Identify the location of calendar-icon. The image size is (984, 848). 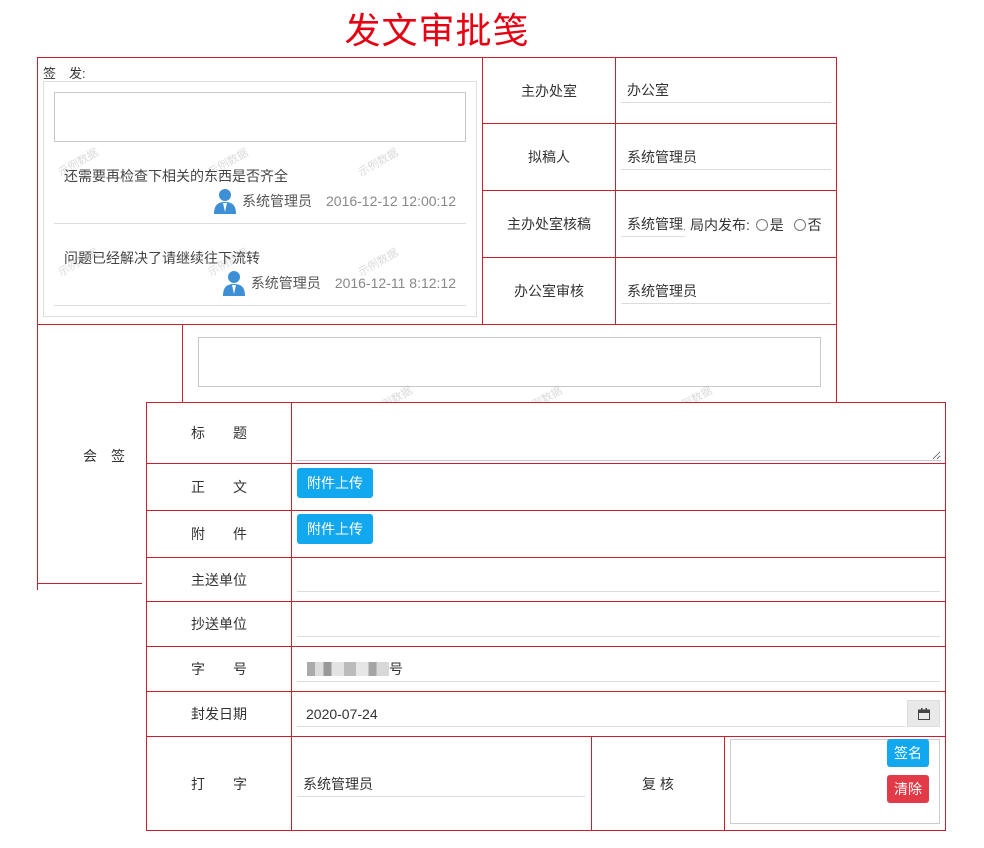
(923, 713).